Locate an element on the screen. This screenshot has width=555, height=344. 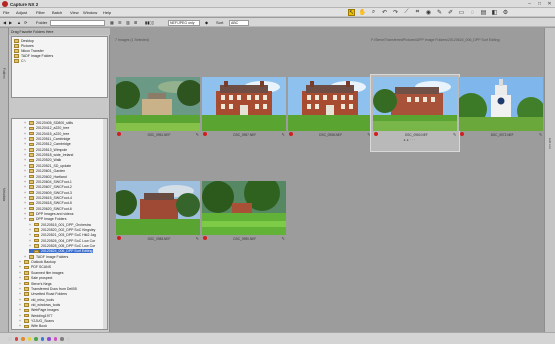
menu-view: View is located at coordinates (74, 12).